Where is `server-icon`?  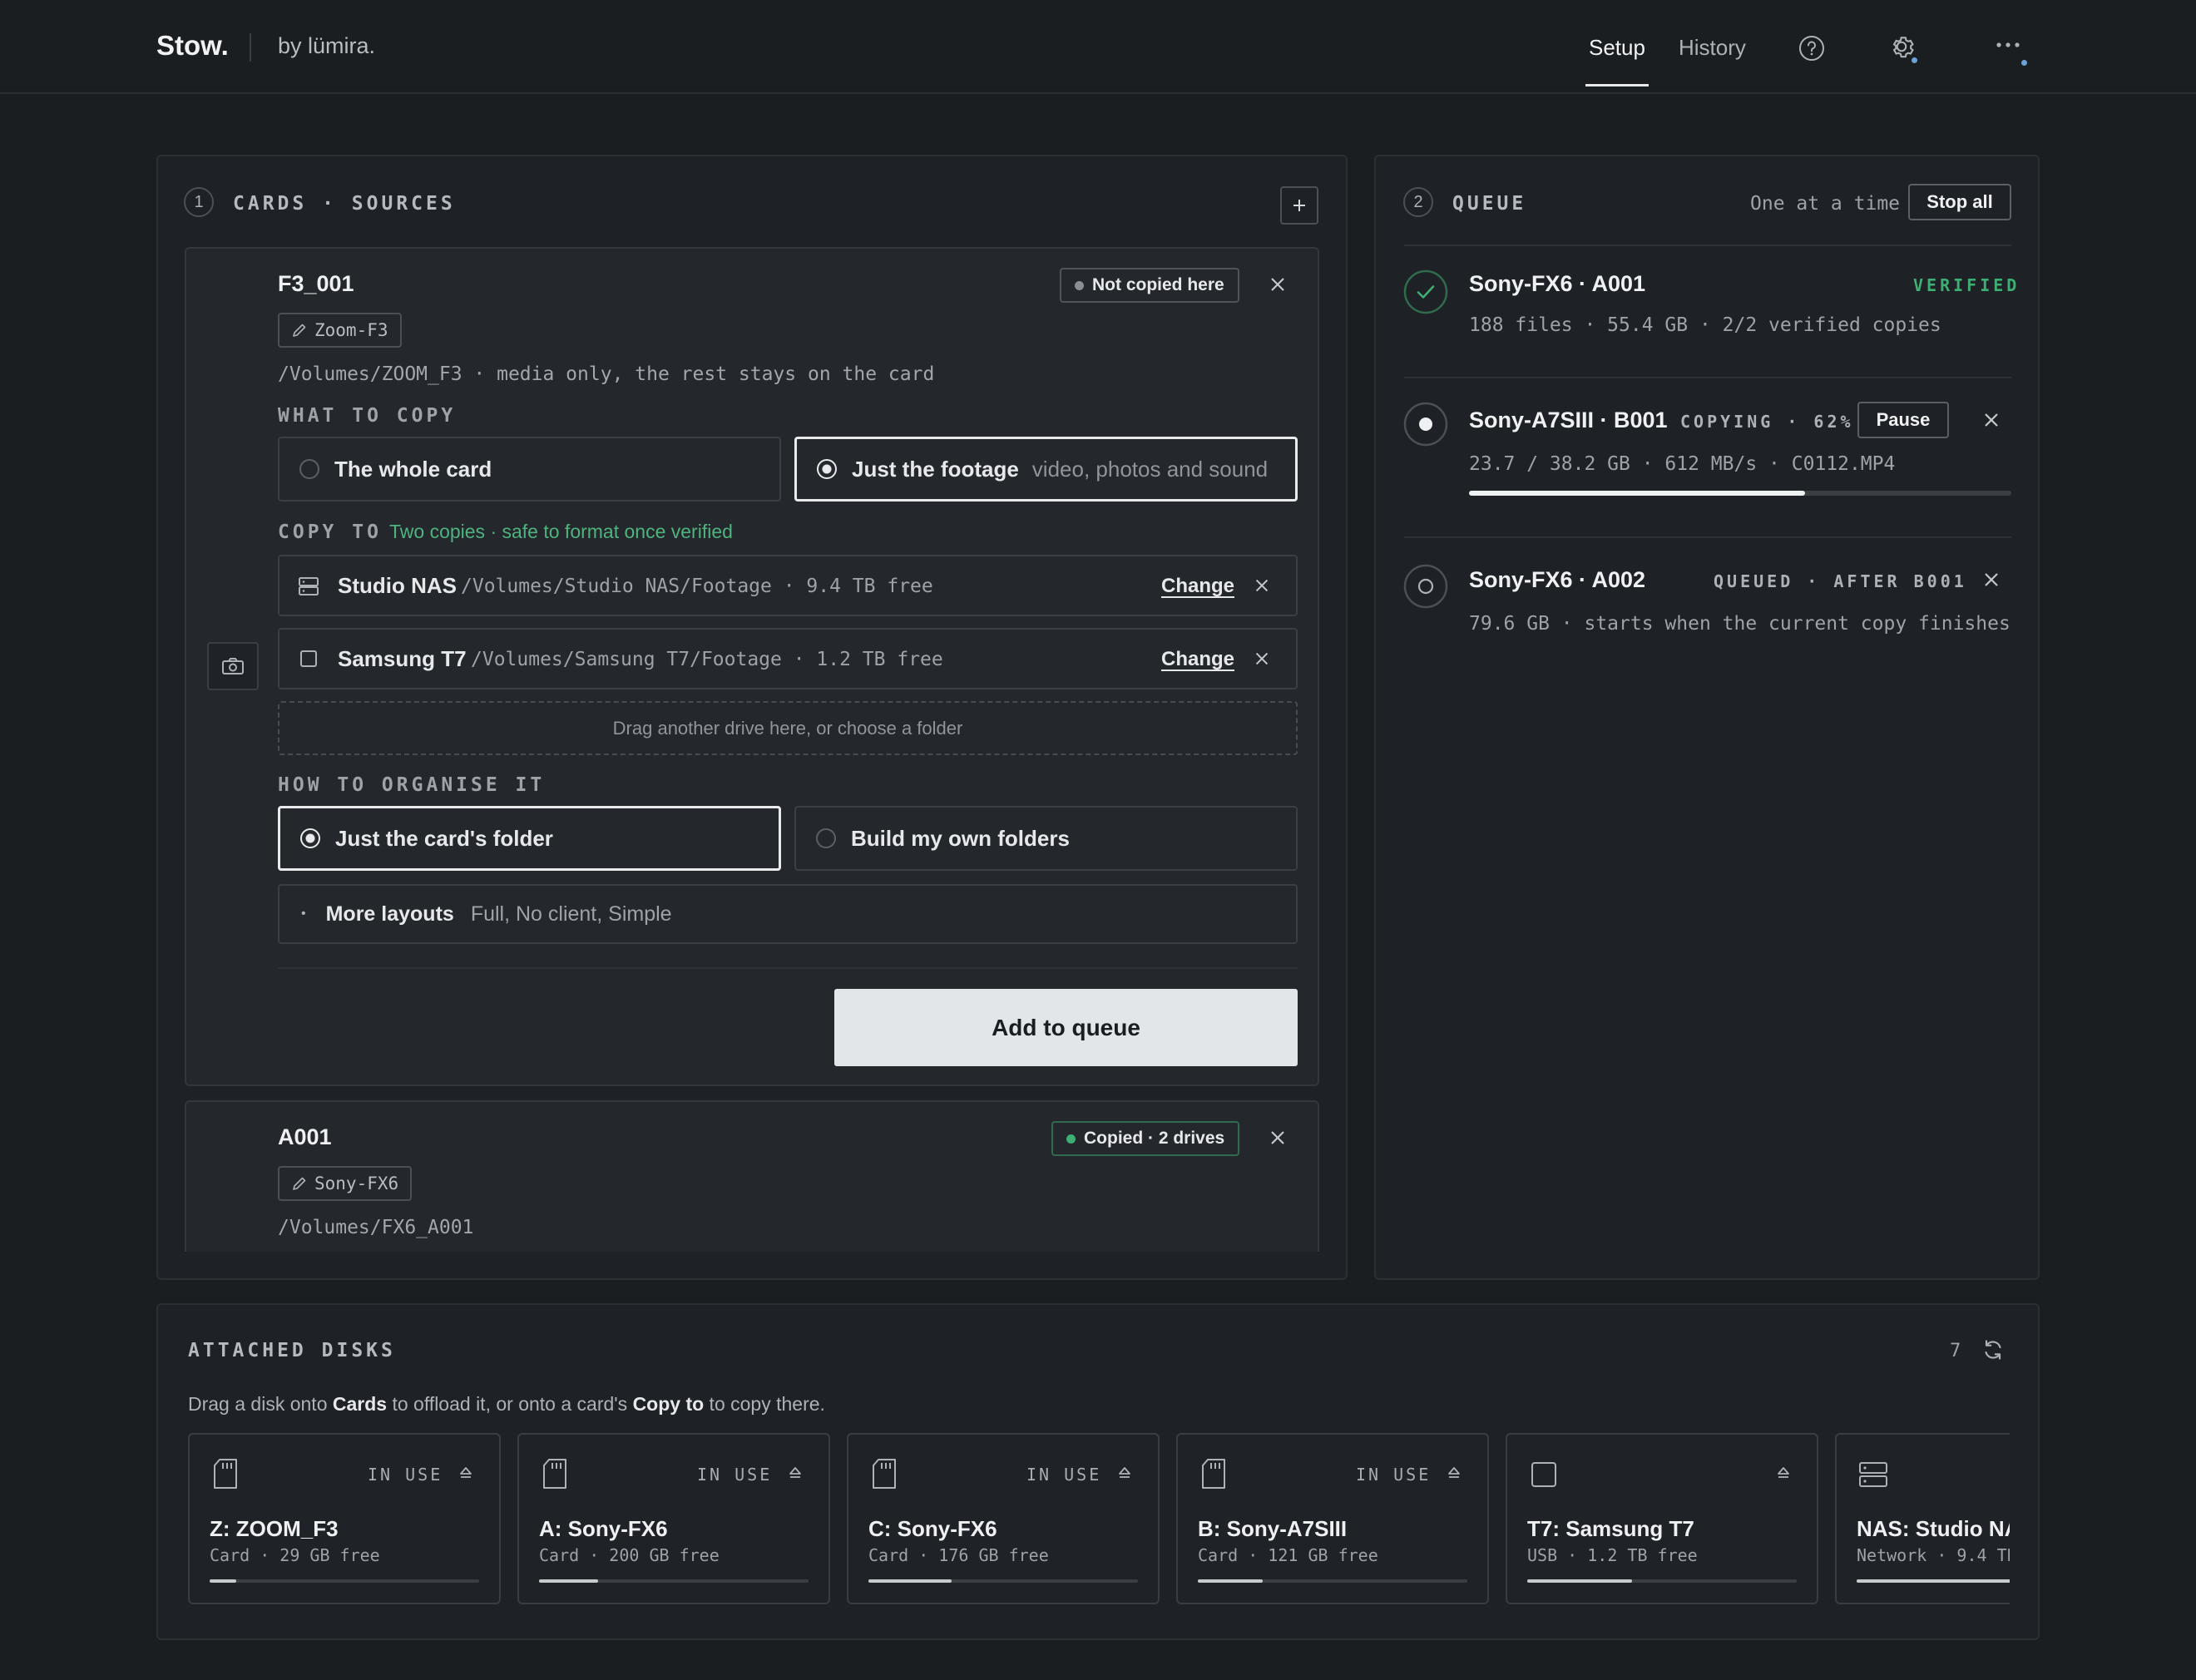 server-icon is located at coordinates (308, 586).